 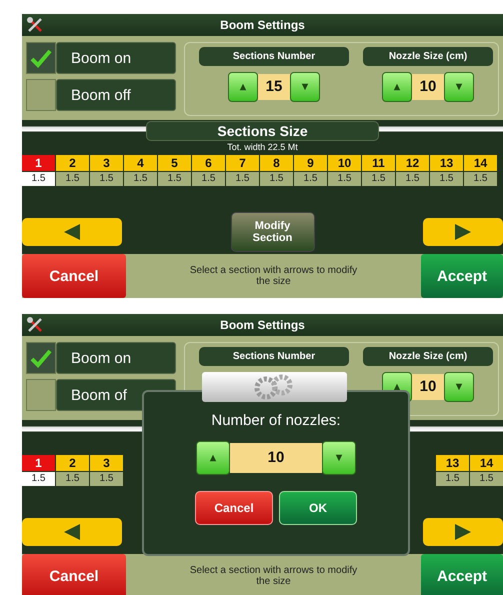 What do you see at coordinates (262, 148) in the screenshot?
I see `total-width-text: Tot. width 22.5 Mt` at bounding box center [262, 148].